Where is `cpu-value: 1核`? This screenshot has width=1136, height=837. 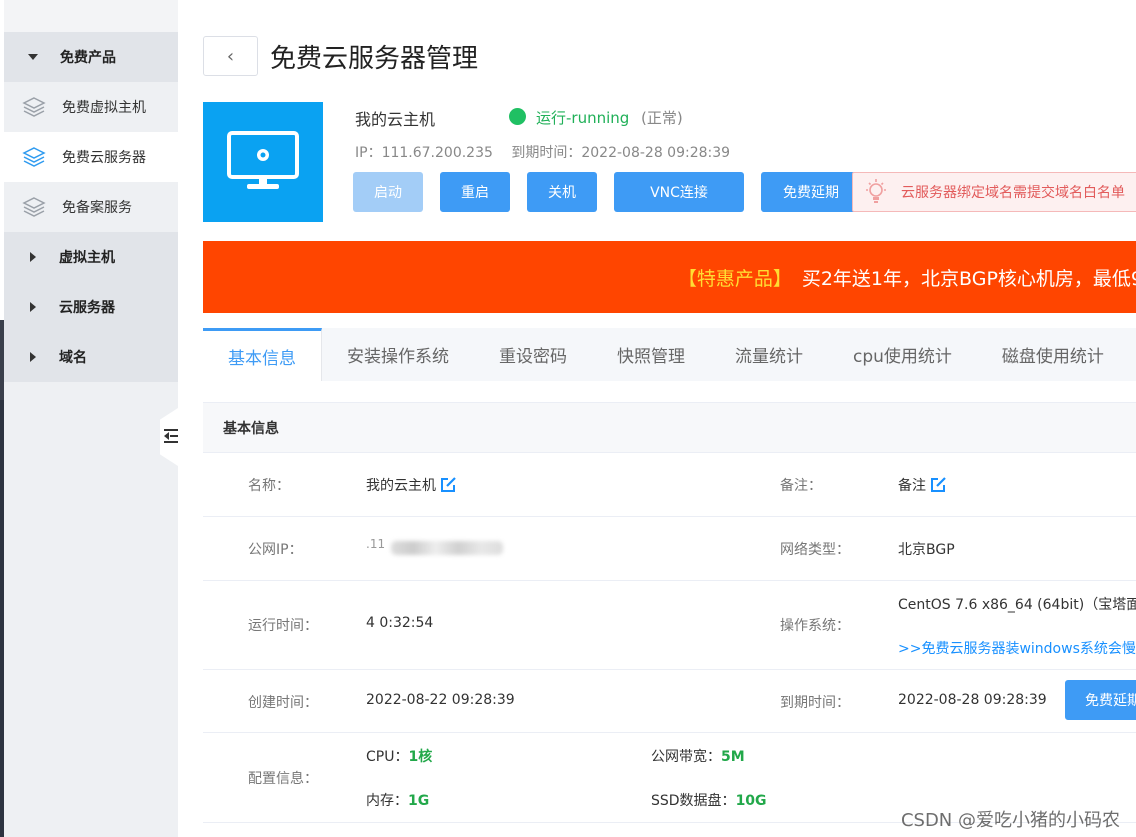 cpu-value: 1核 is located at coordinates (420, 757).